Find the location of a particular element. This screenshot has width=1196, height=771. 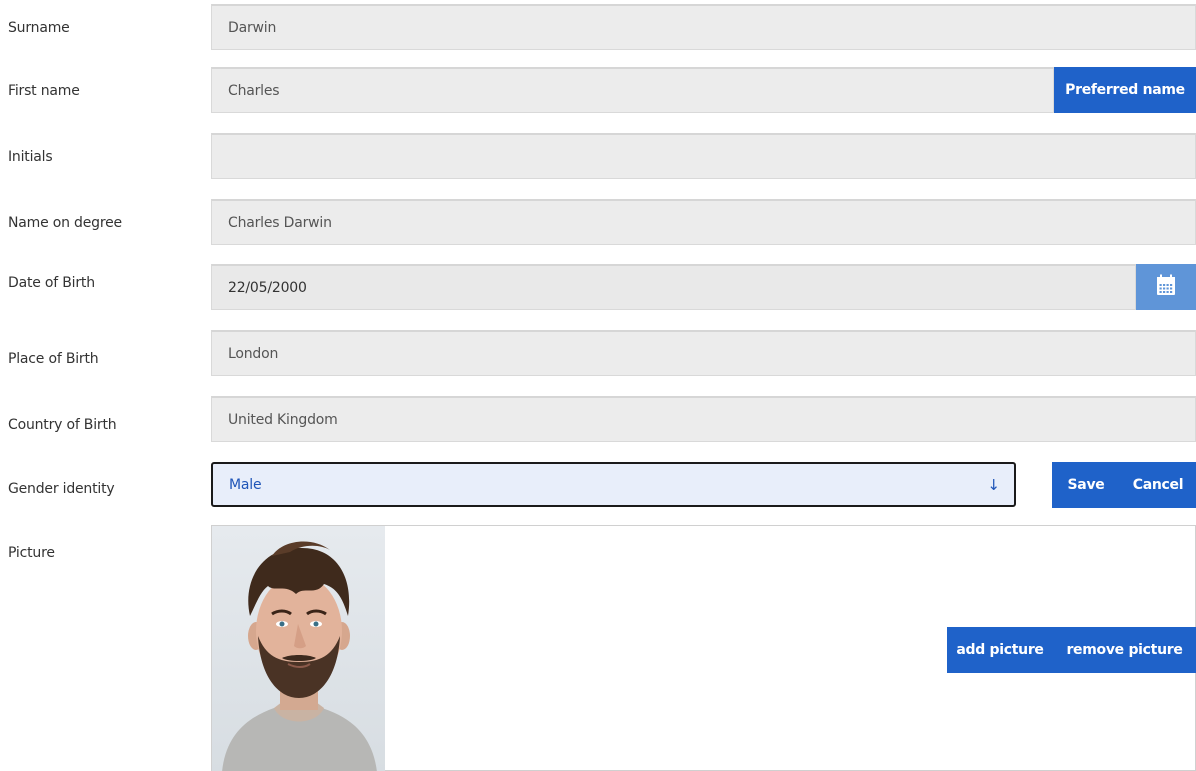

surname-row: Surname is located at coordinates (598, 28).